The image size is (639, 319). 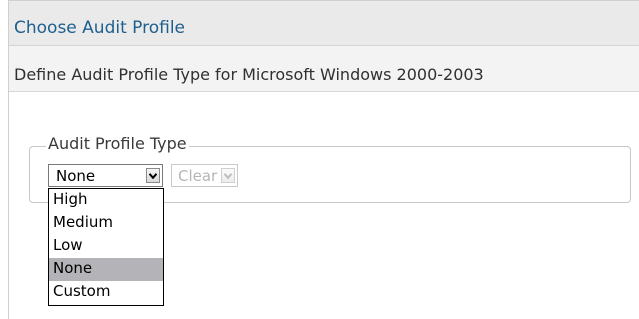 I want to click on option-medium: Medium, so click(x=106, y=223).